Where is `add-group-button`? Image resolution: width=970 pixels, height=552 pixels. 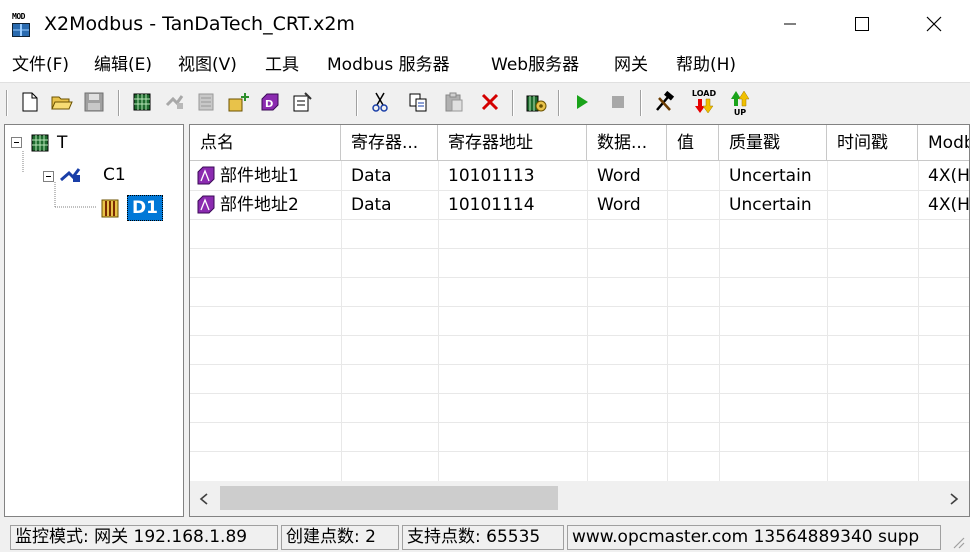 add-group-button is located at coordinates (206, 102).